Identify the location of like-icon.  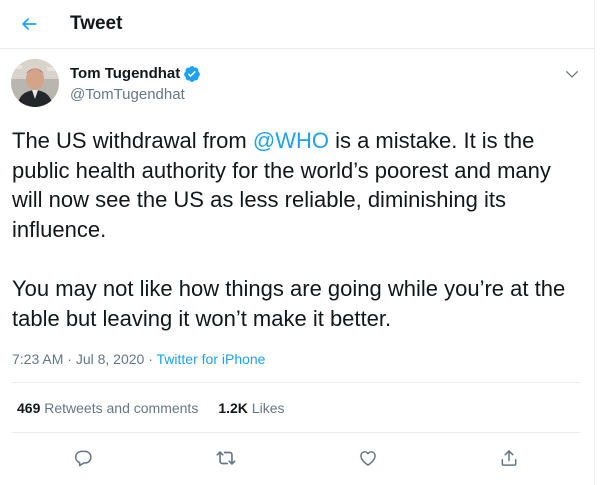
(368, 458).